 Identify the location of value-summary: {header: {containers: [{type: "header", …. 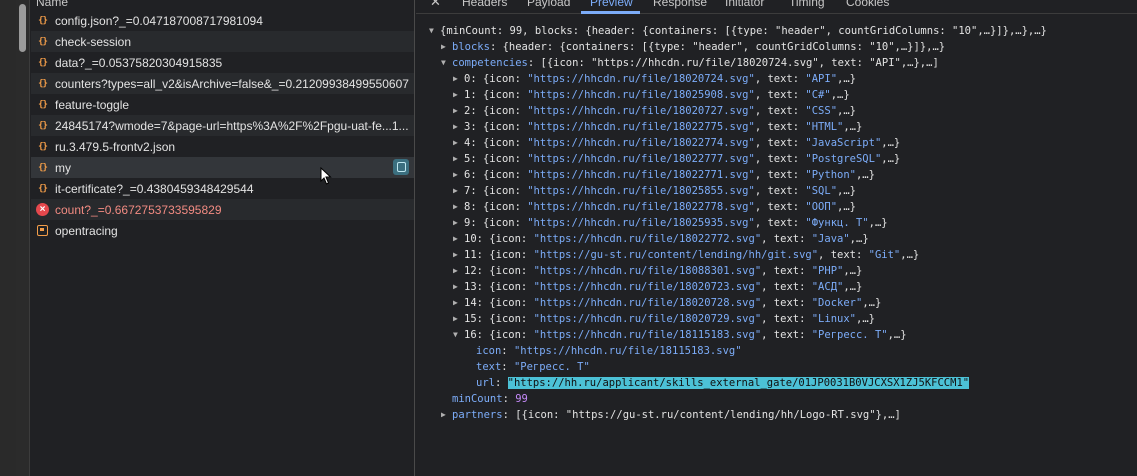
(724, 47).